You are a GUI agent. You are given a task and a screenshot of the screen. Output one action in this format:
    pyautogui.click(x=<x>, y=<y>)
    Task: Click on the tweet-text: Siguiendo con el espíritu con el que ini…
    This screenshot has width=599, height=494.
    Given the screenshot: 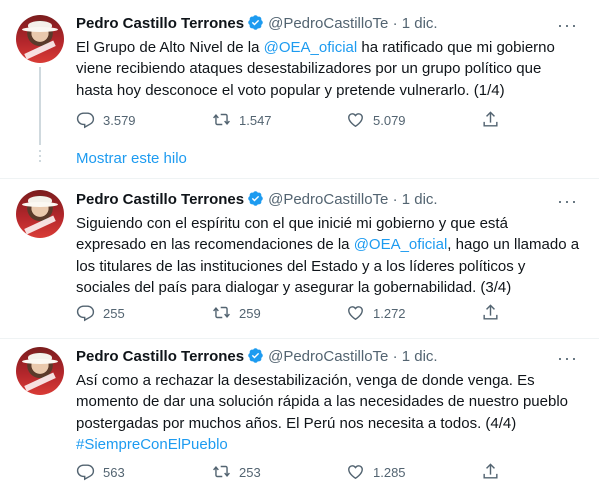 What is the action you would take?
    pyautogui.click(x=328, y=255)
    